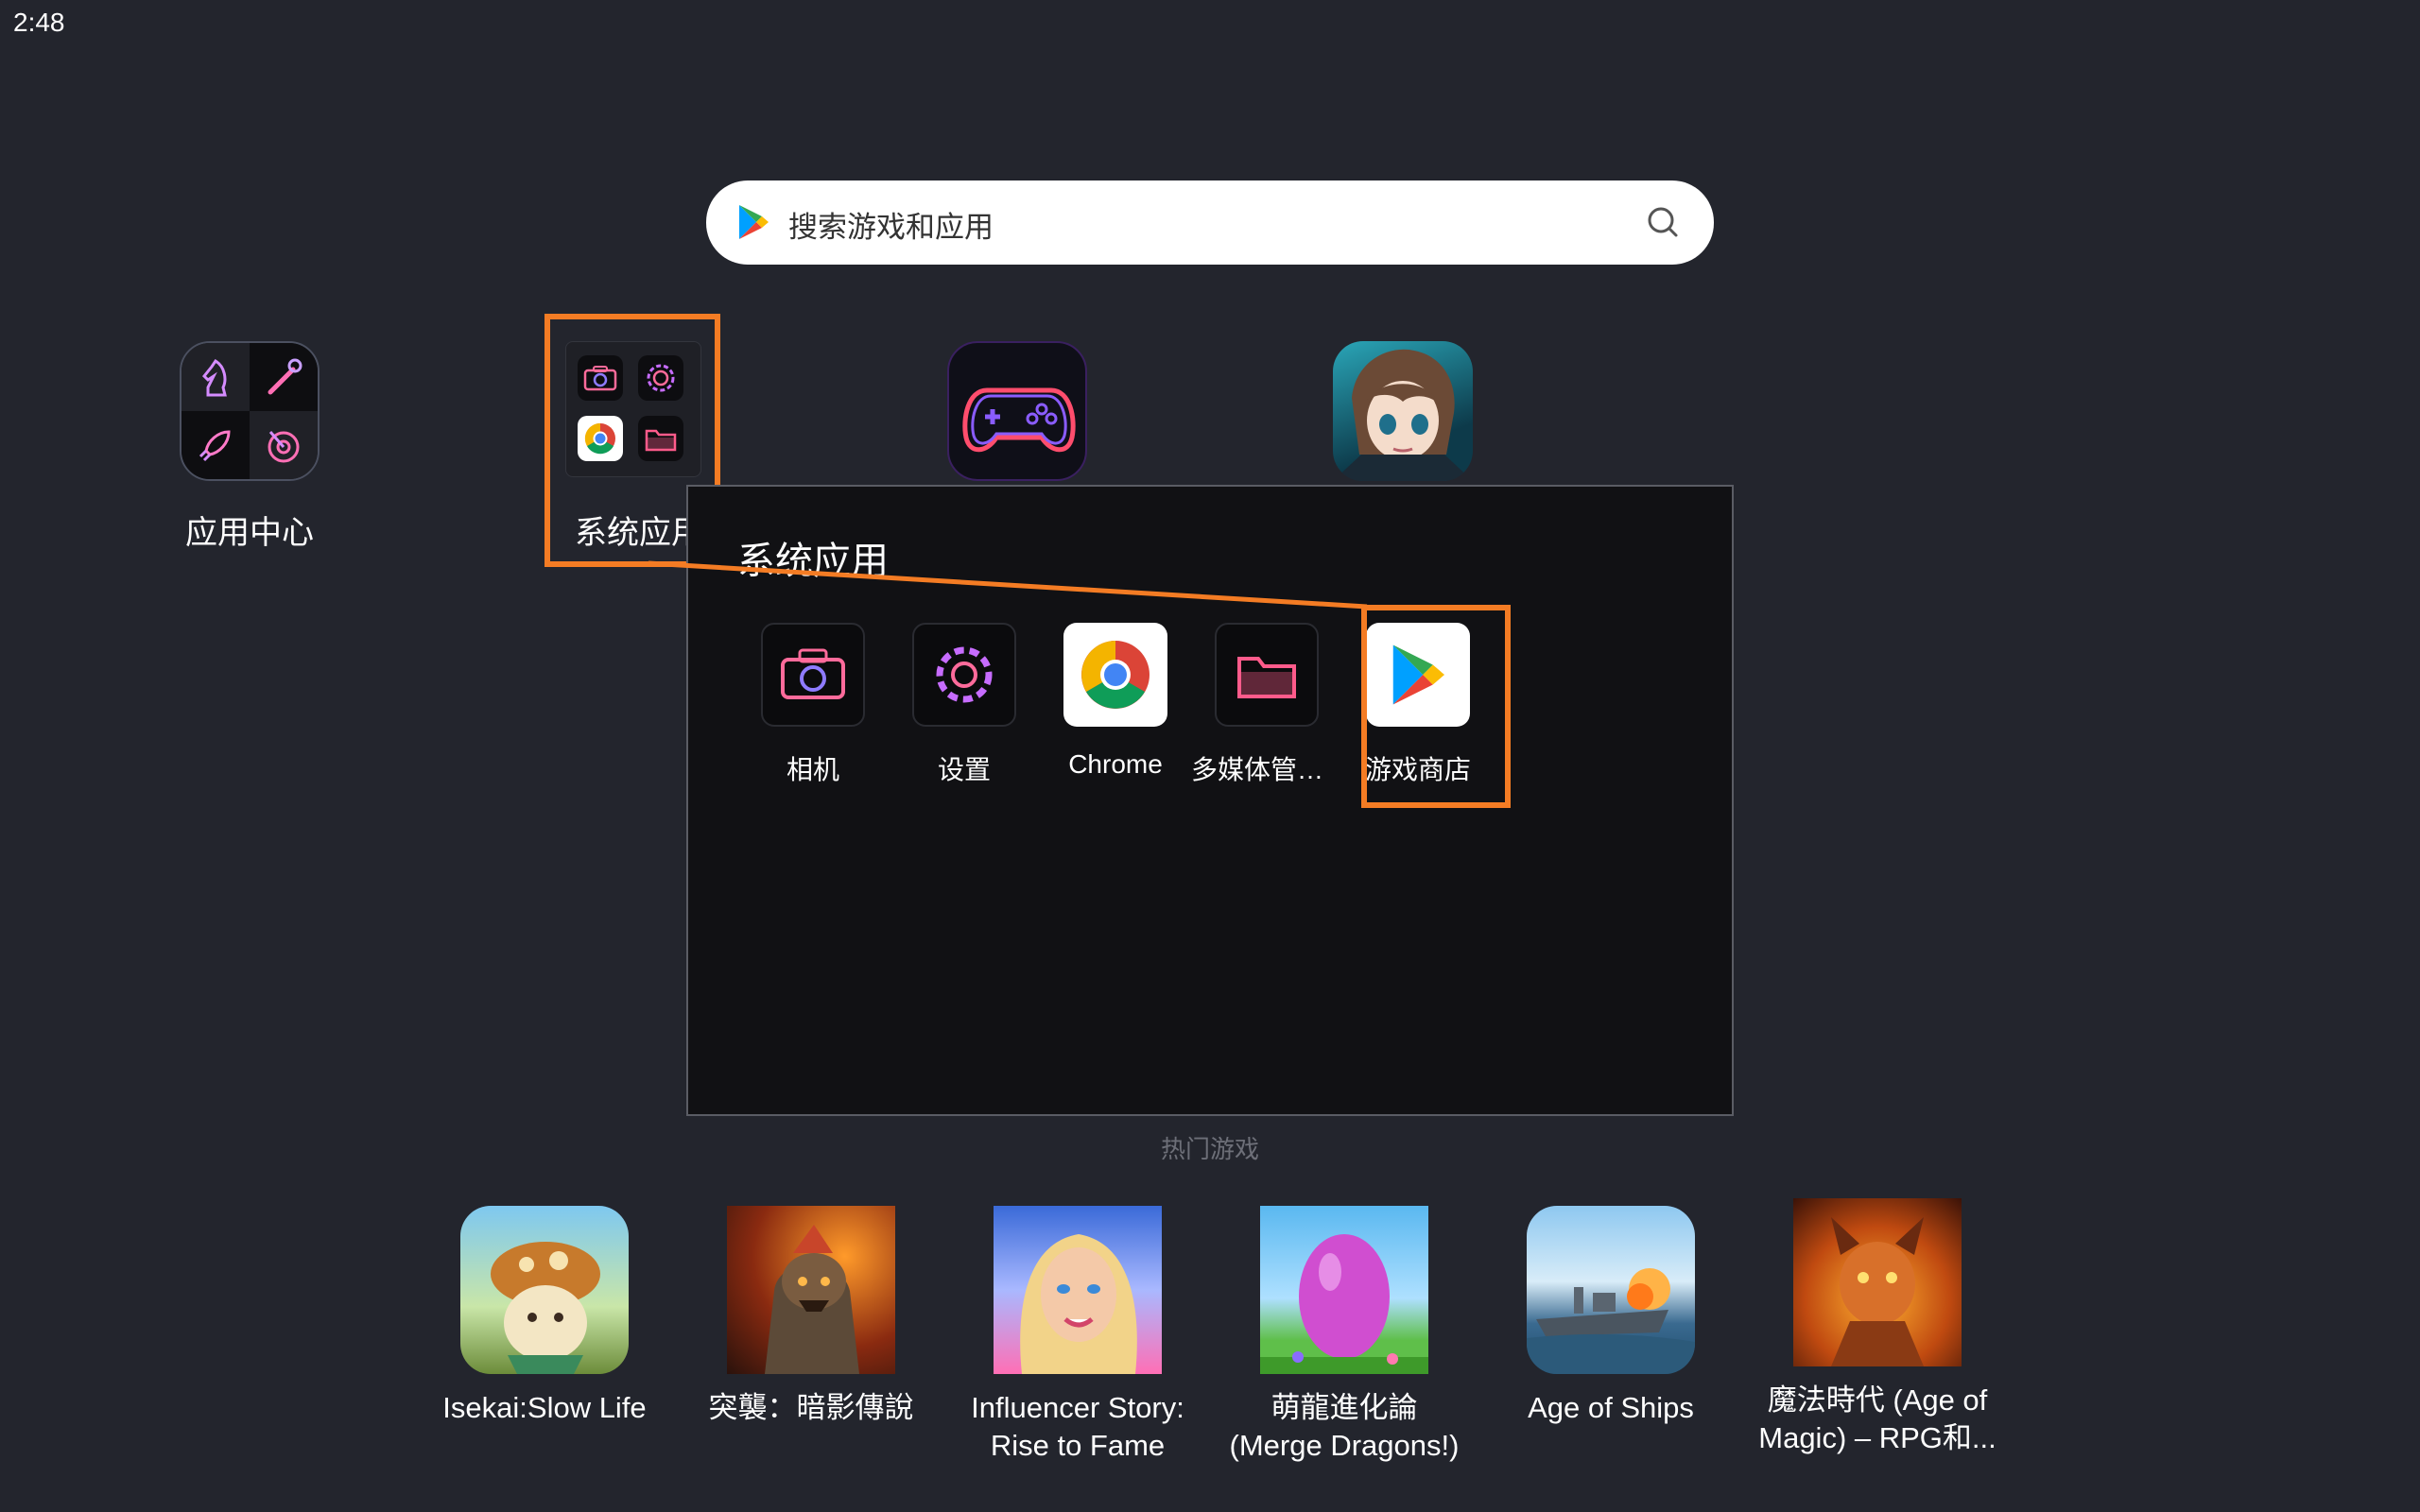 The width and height of the screenshot is (2420, 1512). What do you see at coordinates (1611, 1407) in the screenshot?
I see `game-name: Age of Ships` at bounding box center [1611, 1407].